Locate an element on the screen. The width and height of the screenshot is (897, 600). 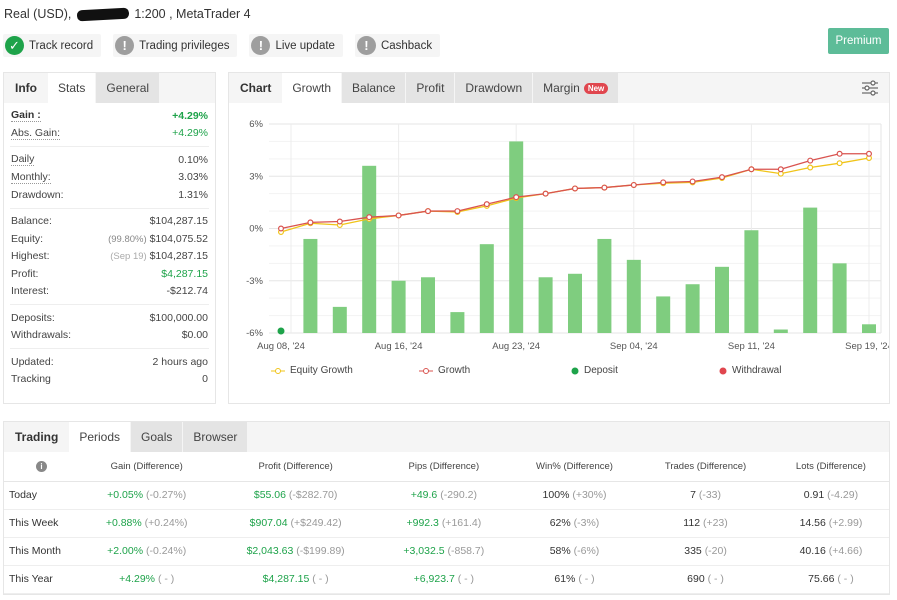
table-cell: 0.91 (-4.29) is located at coordinates (830, 495).